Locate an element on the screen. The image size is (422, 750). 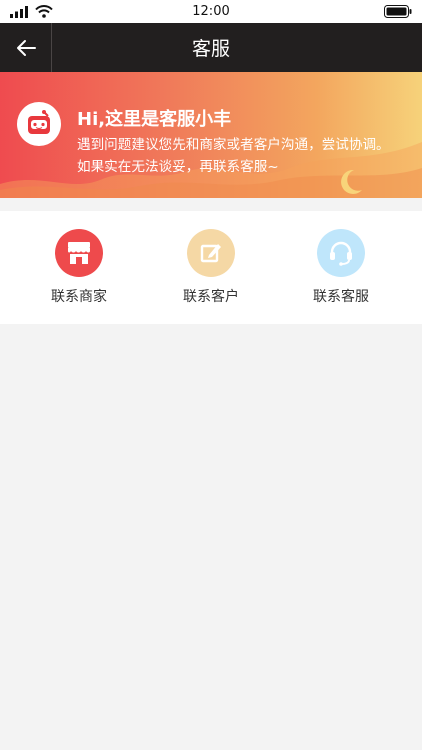
wifi-icon is located at coordinates (44, 11).